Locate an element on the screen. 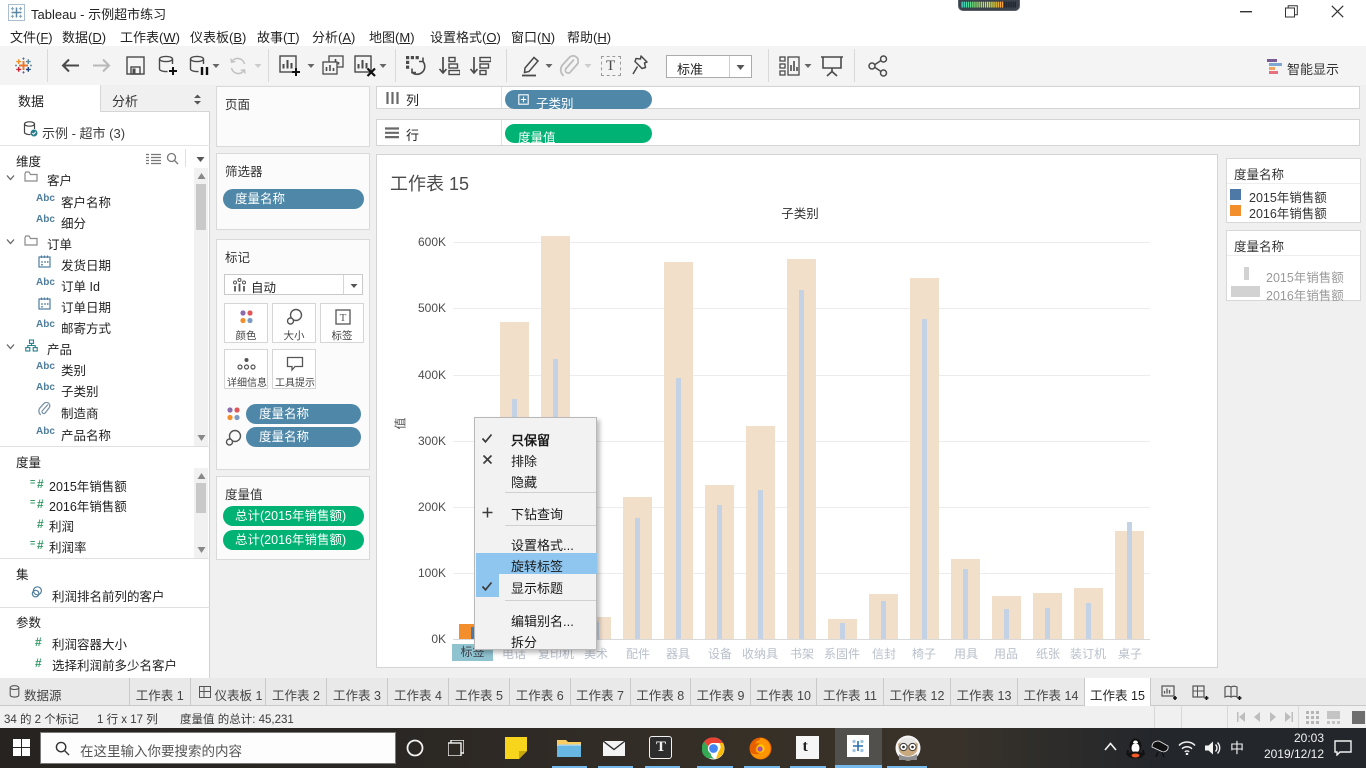 The height and width of the screenshot is (768, 1366). svg-text: T is located at coordinates (343, 318).